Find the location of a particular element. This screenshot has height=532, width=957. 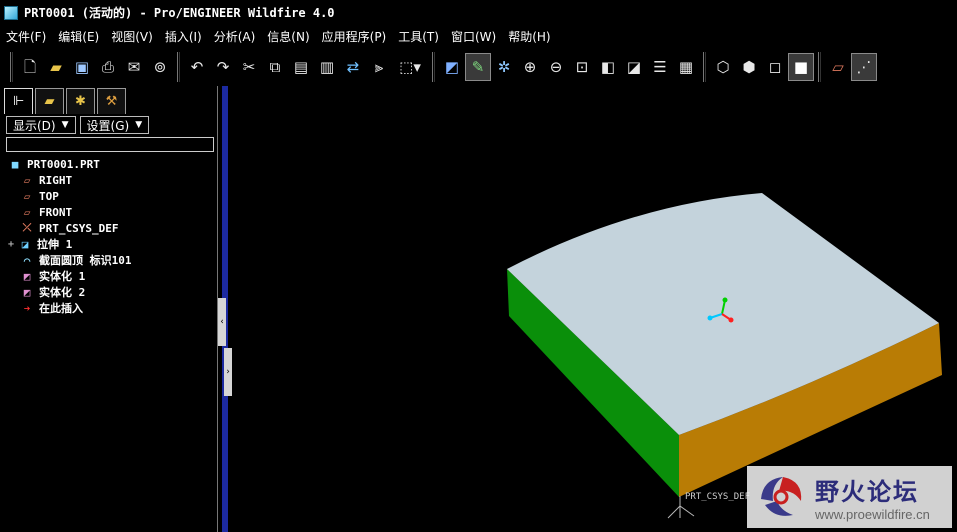

tree-item-label: FRONT is located at coordinates (56, 212).